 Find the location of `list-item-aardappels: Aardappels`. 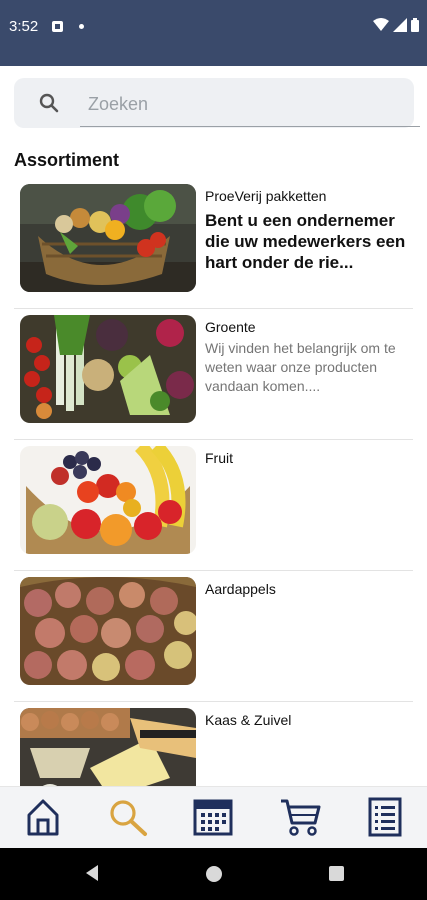

list-item-aardappels: Aardappels is located at coordinates (213, 636).